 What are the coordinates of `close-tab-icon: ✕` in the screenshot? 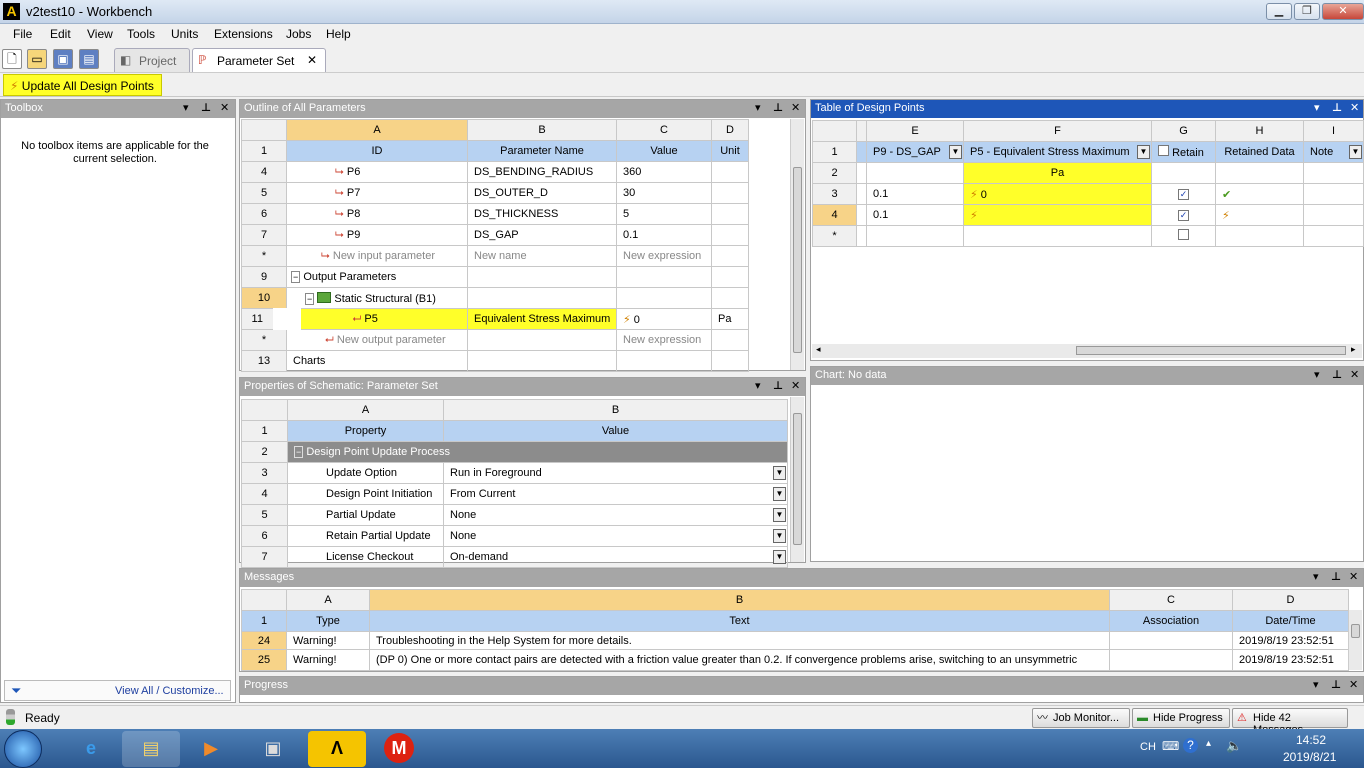 It's located at (312, 60).